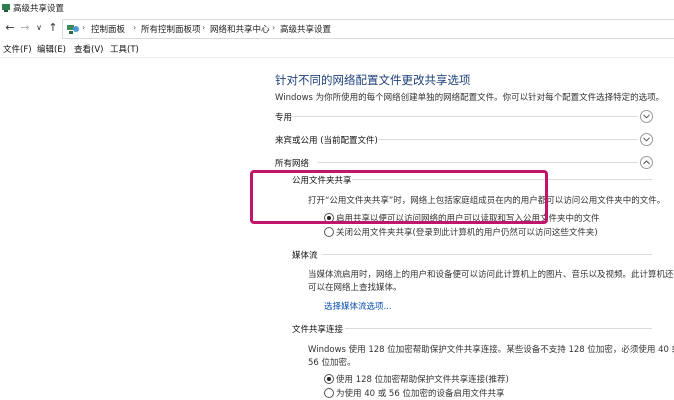  I want to click on recent-locations-button: ∨, so click(39, 28).